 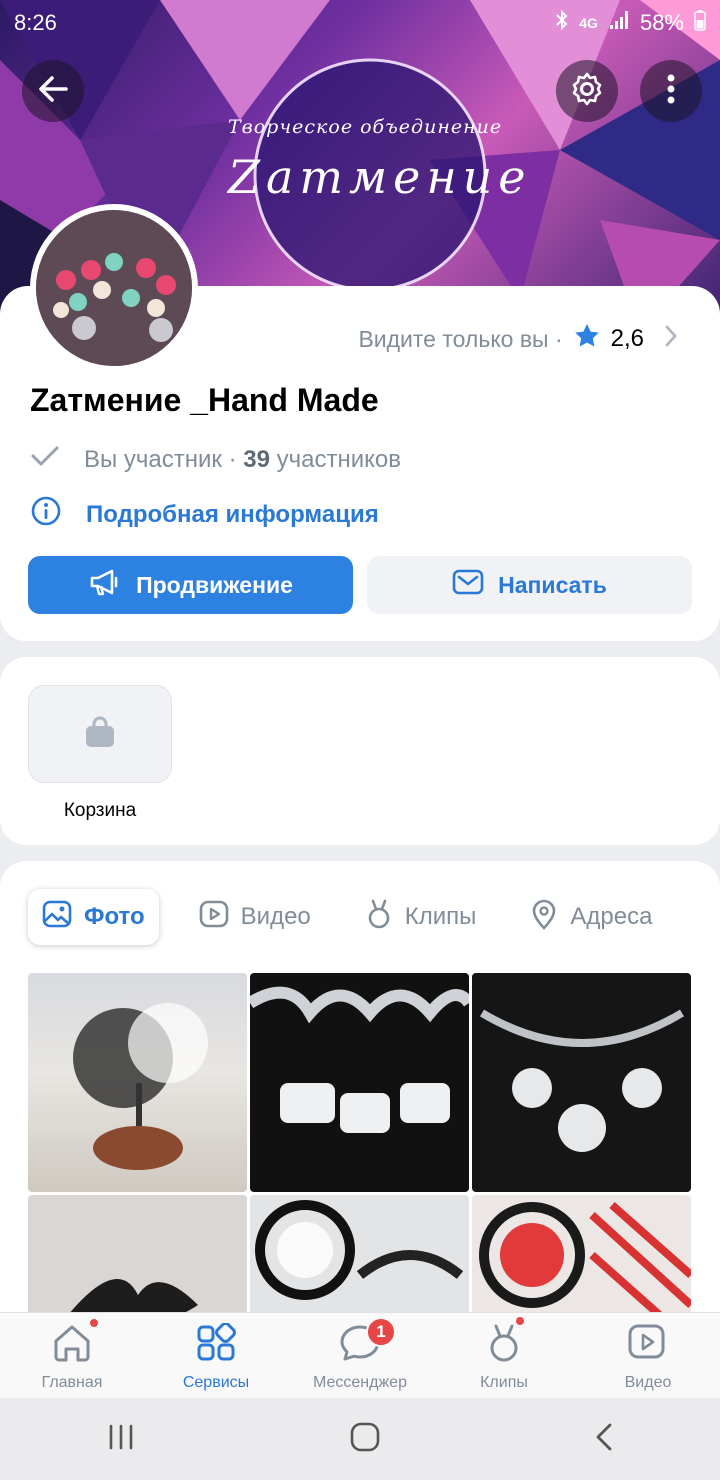 What do you see at coordinates (232, 514) in the screenshot?
I see `details-link-label: Подробная информация` at bounding box center [232, 514].